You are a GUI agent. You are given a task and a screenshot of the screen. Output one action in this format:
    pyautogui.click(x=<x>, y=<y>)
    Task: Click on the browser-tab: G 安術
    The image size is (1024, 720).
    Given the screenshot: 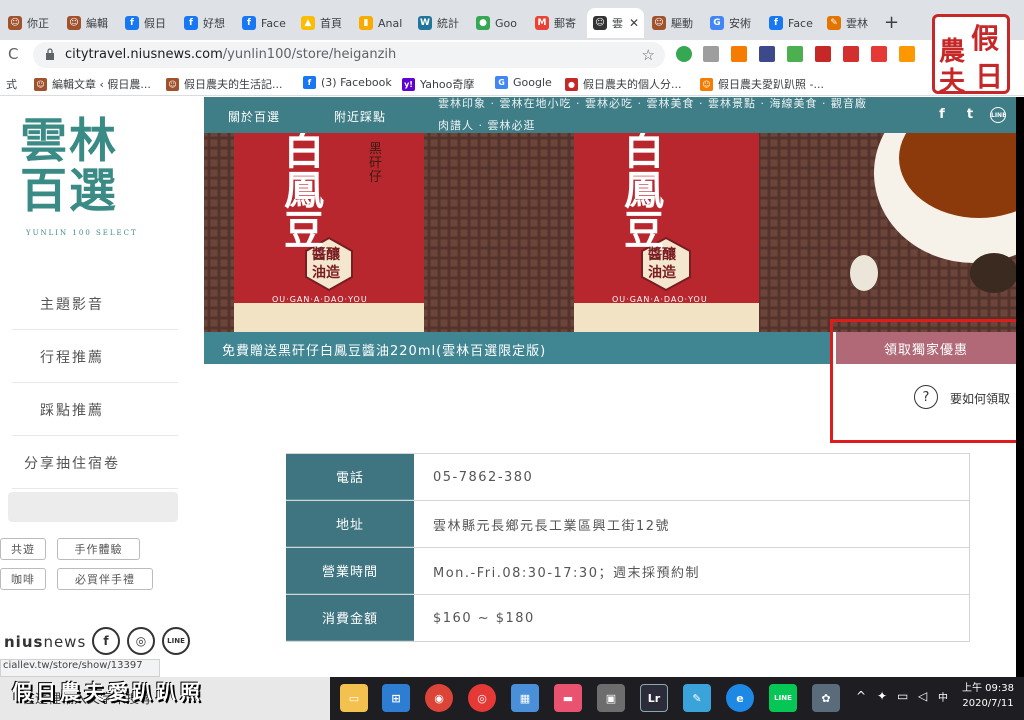 What is the action you would take?
    pyautogui.click(x=732, y=23)
    